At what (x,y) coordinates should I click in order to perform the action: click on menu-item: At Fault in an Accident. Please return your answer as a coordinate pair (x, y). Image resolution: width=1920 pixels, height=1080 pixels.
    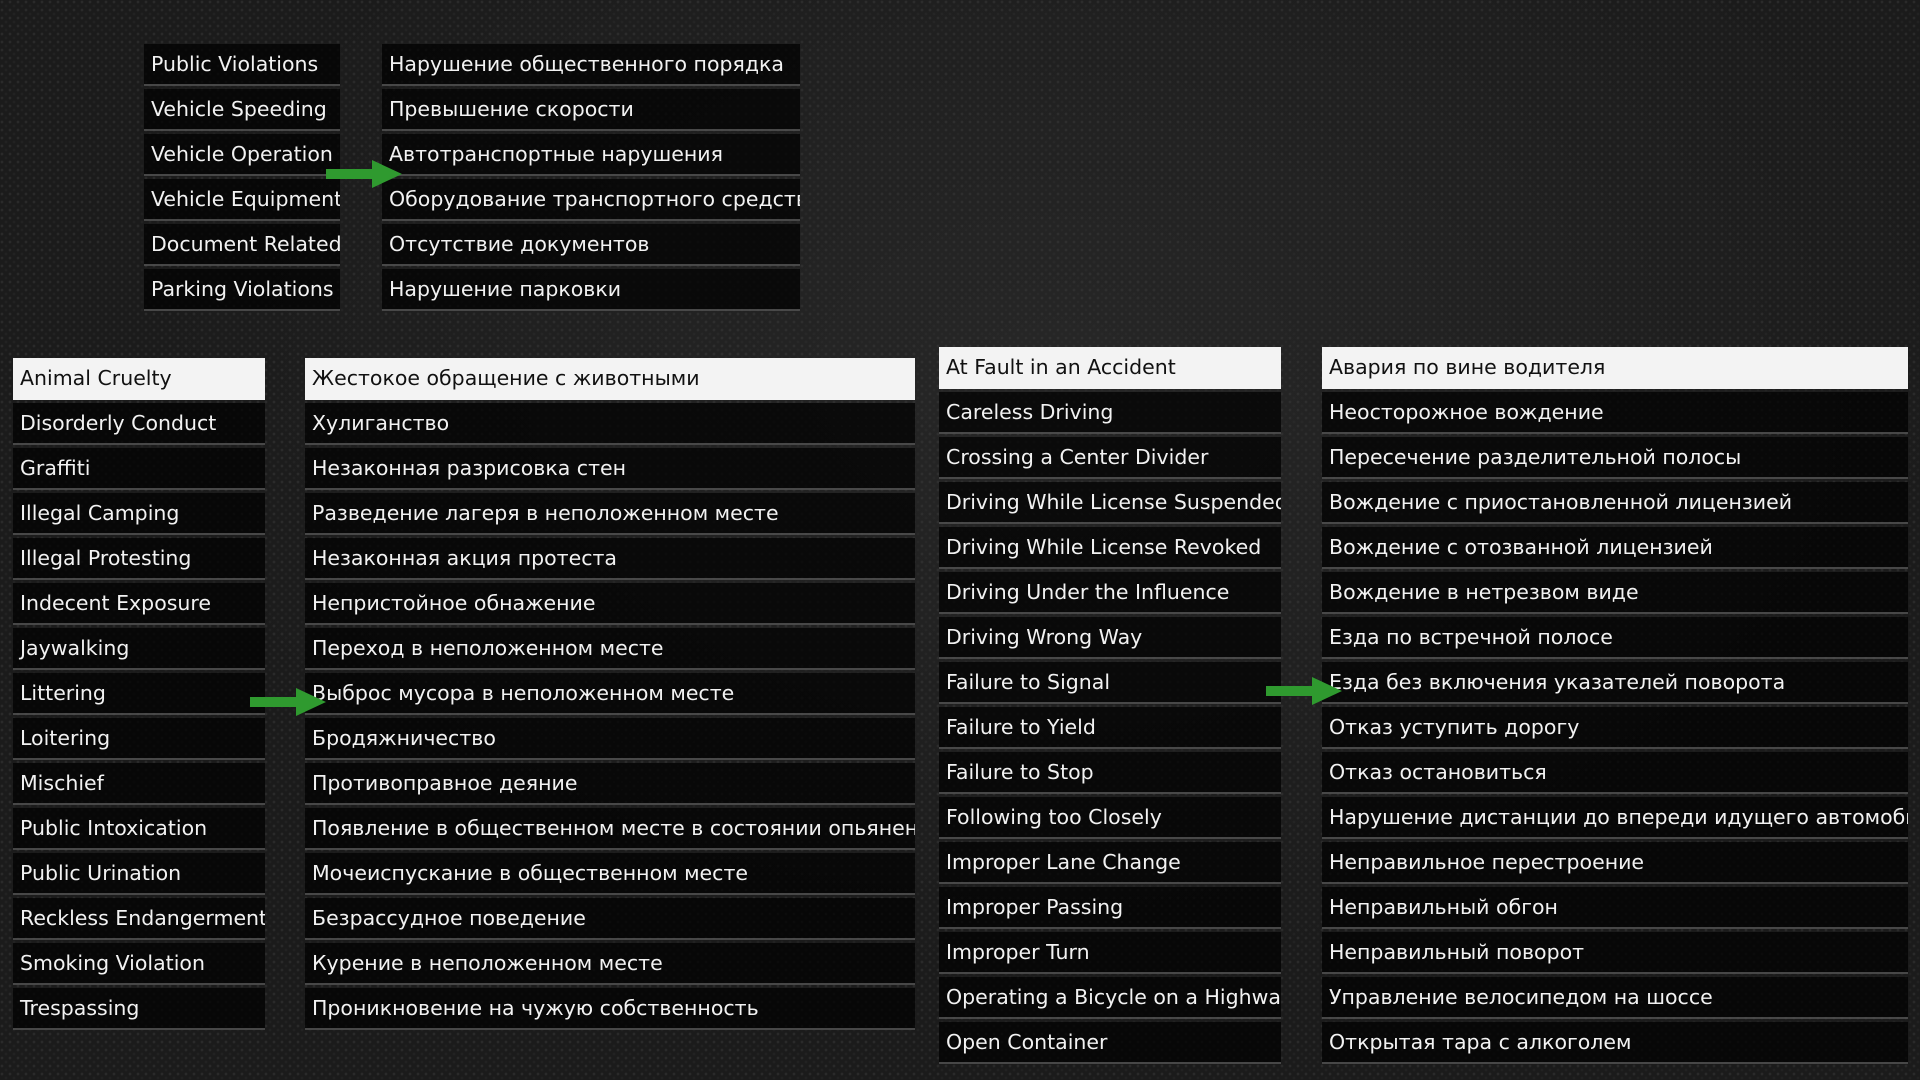
    Looking at the image, I should click on (1110, 368).